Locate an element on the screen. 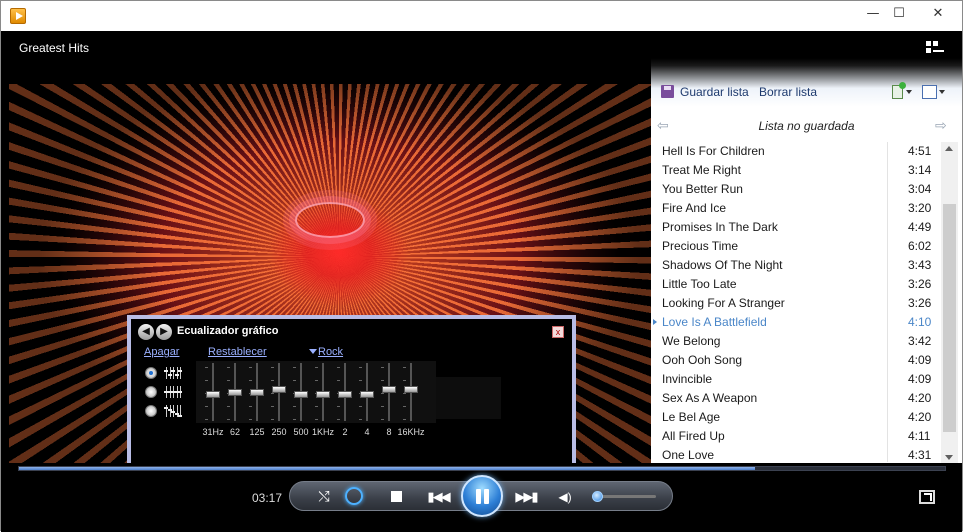 The width and height of the screenshot is (963, 532). transport-bar: ⤭ ▮◀◀ ▶▶▮ ◀) is located at coordinates (481, 496).